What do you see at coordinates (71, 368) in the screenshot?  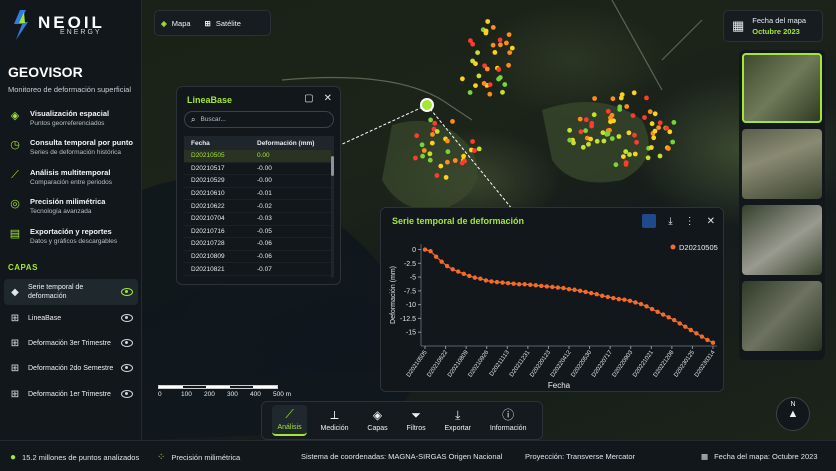 I see `layer-item-2do-semestre: ⊞ Deformación 2do Semestre` at bounding box center [71, 368].